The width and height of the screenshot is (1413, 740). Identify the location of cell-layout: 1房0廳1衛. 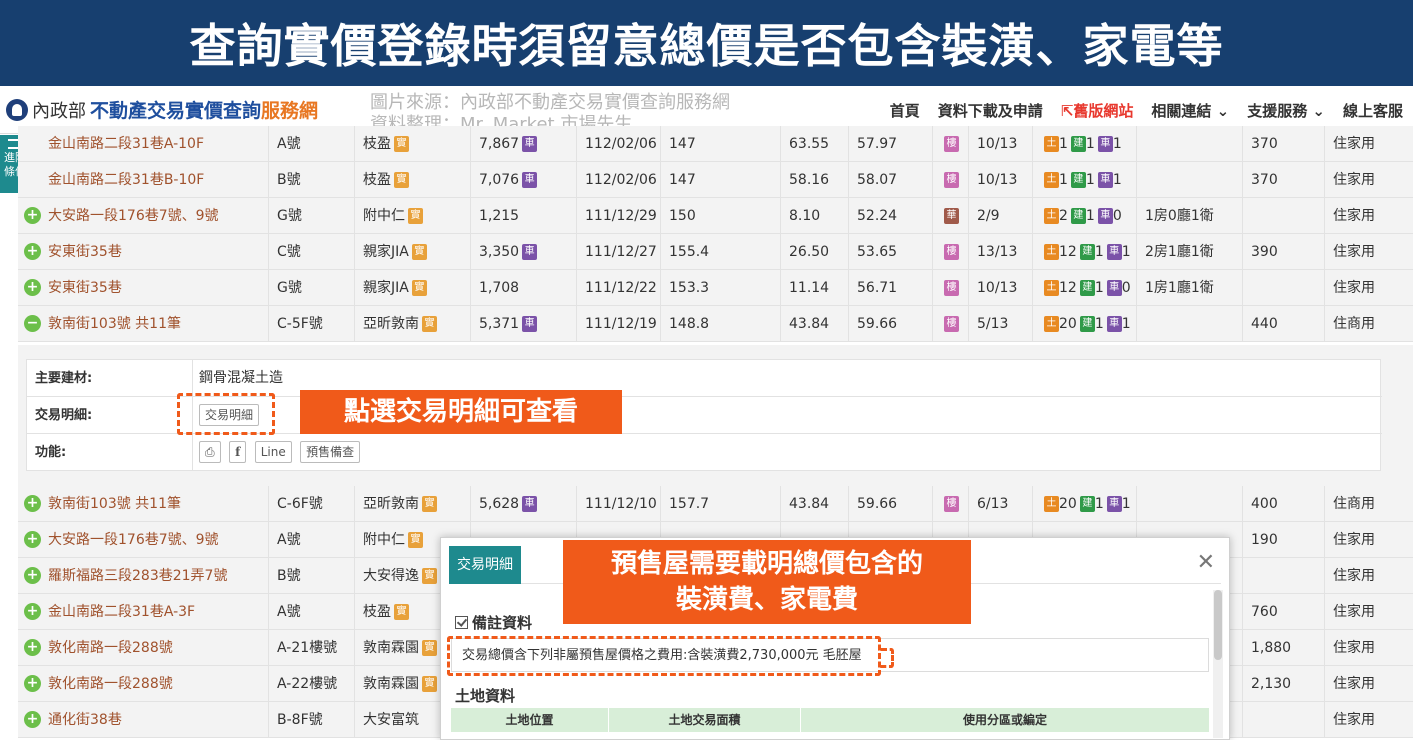
(1189, 216).